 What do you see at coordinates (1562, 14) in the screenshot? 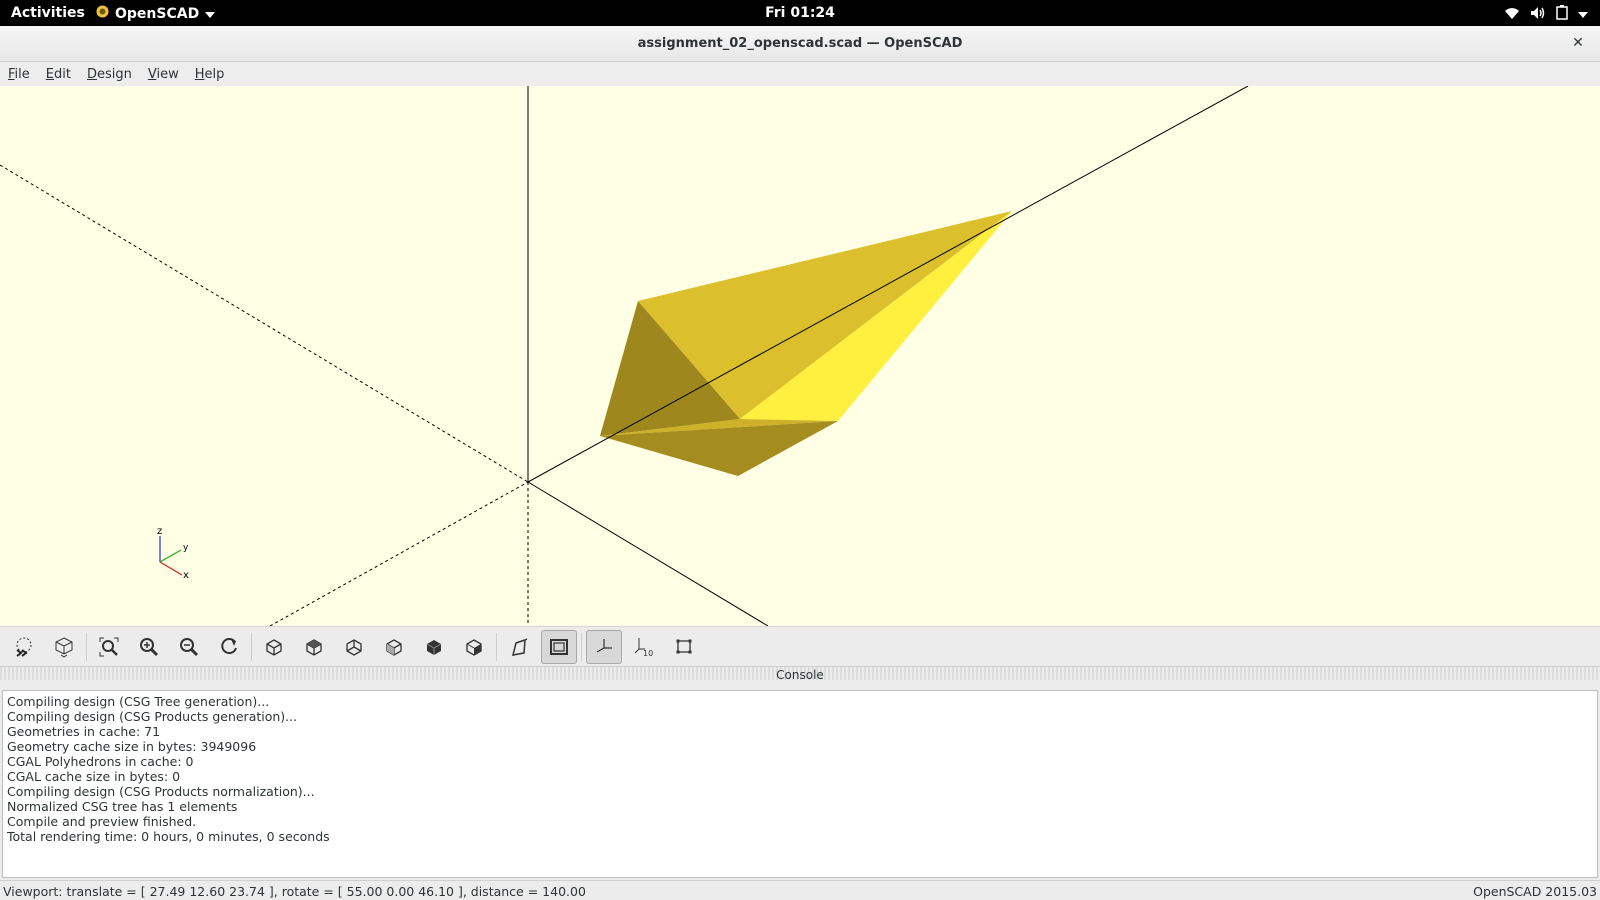
I see `battery-icon` at bounding box center [1562, 14].